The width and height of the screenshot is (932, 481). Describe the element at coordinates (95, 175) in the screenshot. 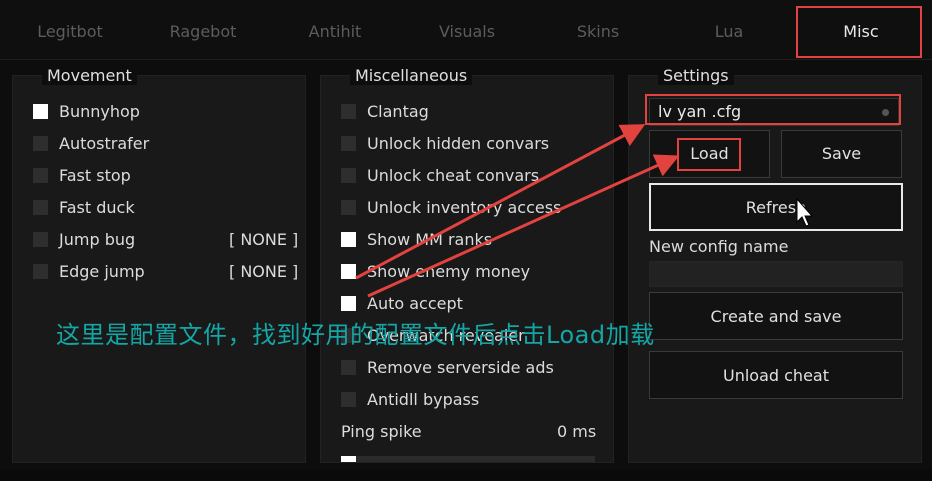

I see `option-label: Fast stop` at that location.